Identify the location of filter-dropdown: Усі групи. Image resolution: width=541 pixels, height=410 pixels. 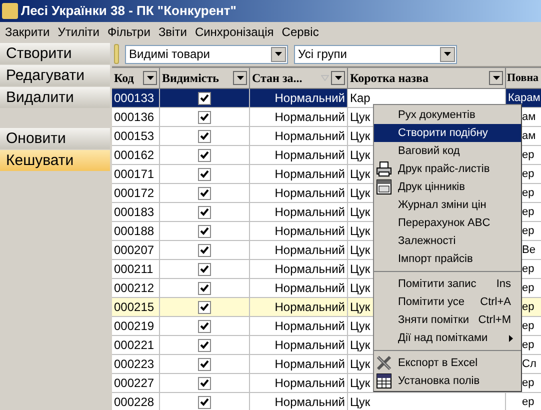
(375, 54).